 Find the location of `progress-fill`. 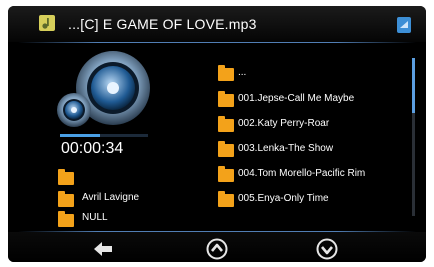

progress-fill is located at coordinates (80, 135).